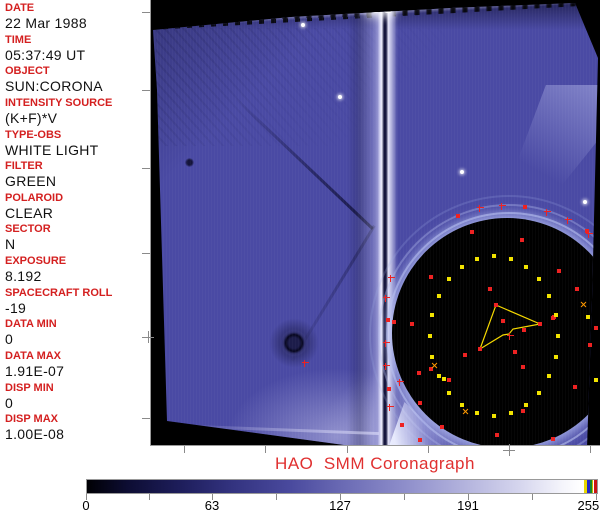 Image resolution: width=600 pixels, height=512 pixels. What do you see at coordinates (75, 398) in the screenshot?
I see `metadata-field: DISP MIN 0` at bounding box center [75, 398].